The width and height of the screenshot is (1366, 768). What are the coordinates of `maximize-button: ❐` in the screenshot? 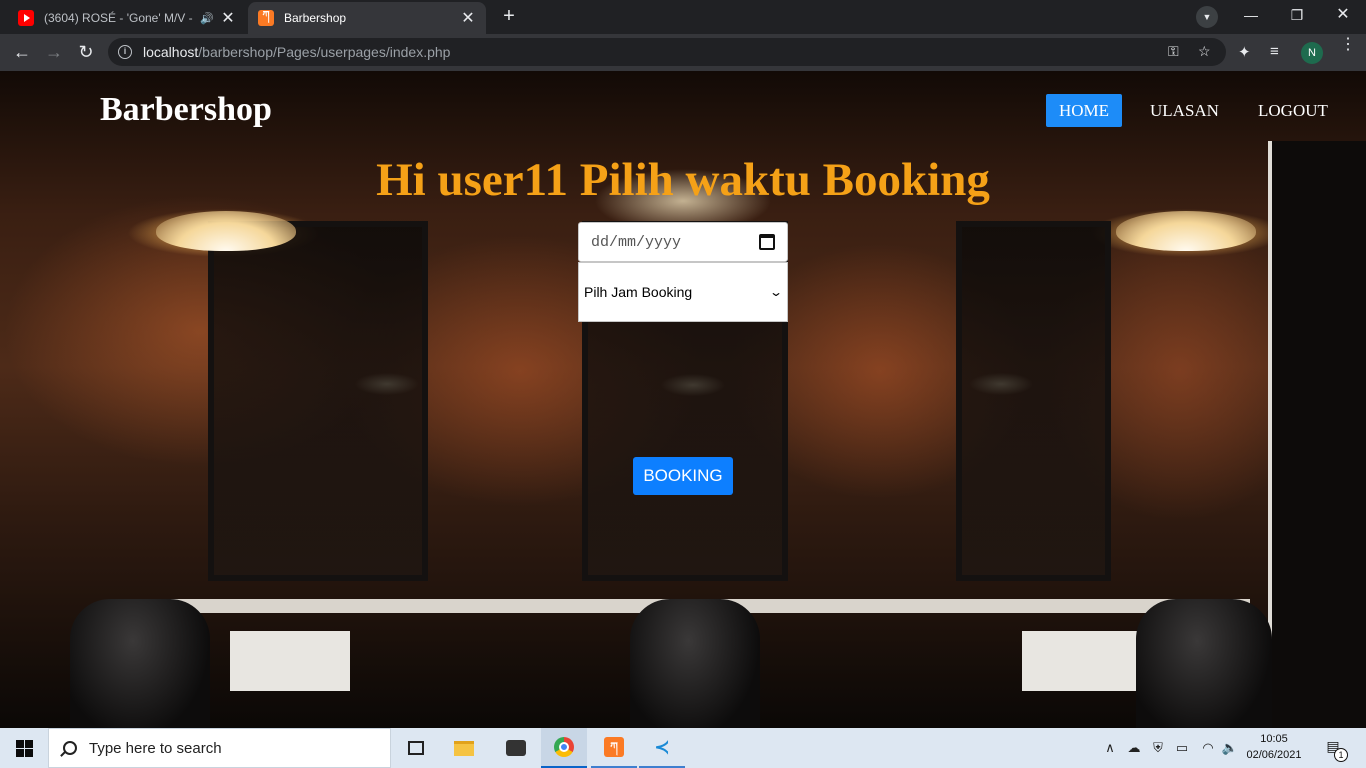 It's located at (1297, 15).